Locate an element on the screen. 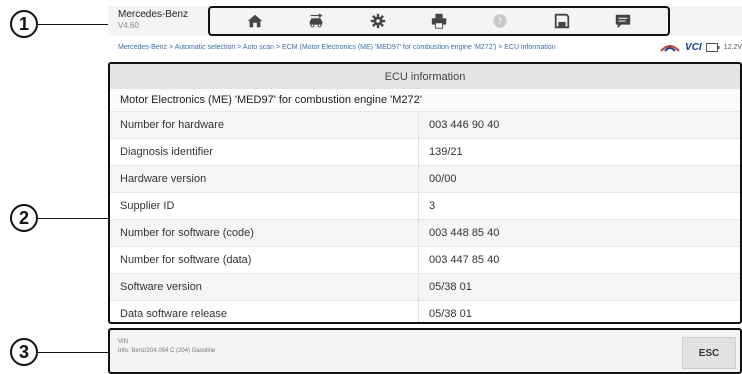 The image size is (742, 374). help-button: ? is located at coordinates (500, 21).